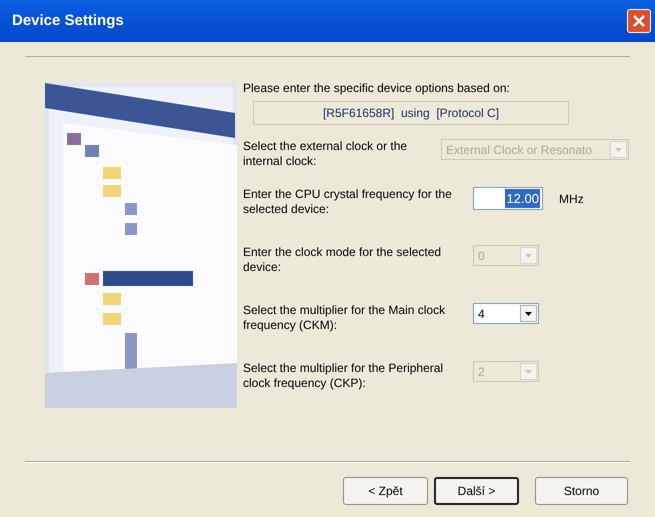 This screenshot has width=655, height=517. I want to click on dropdown-value: 4, so click(481, 314).